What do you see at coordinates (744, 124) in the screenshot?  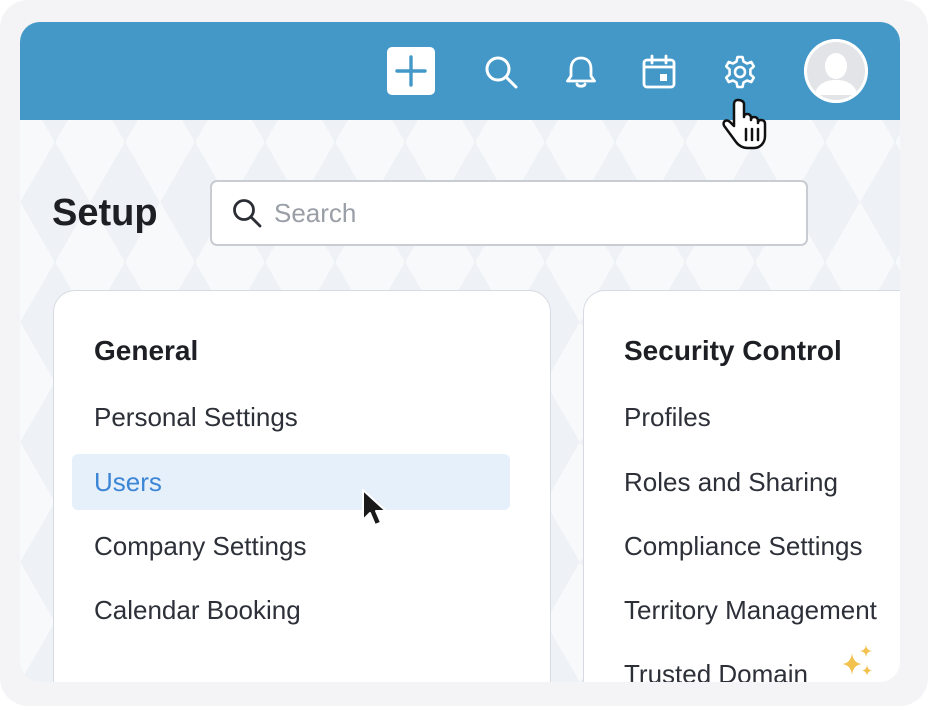 I see `hand-pointer-cursor-icon` at bounding box center [744, 124].